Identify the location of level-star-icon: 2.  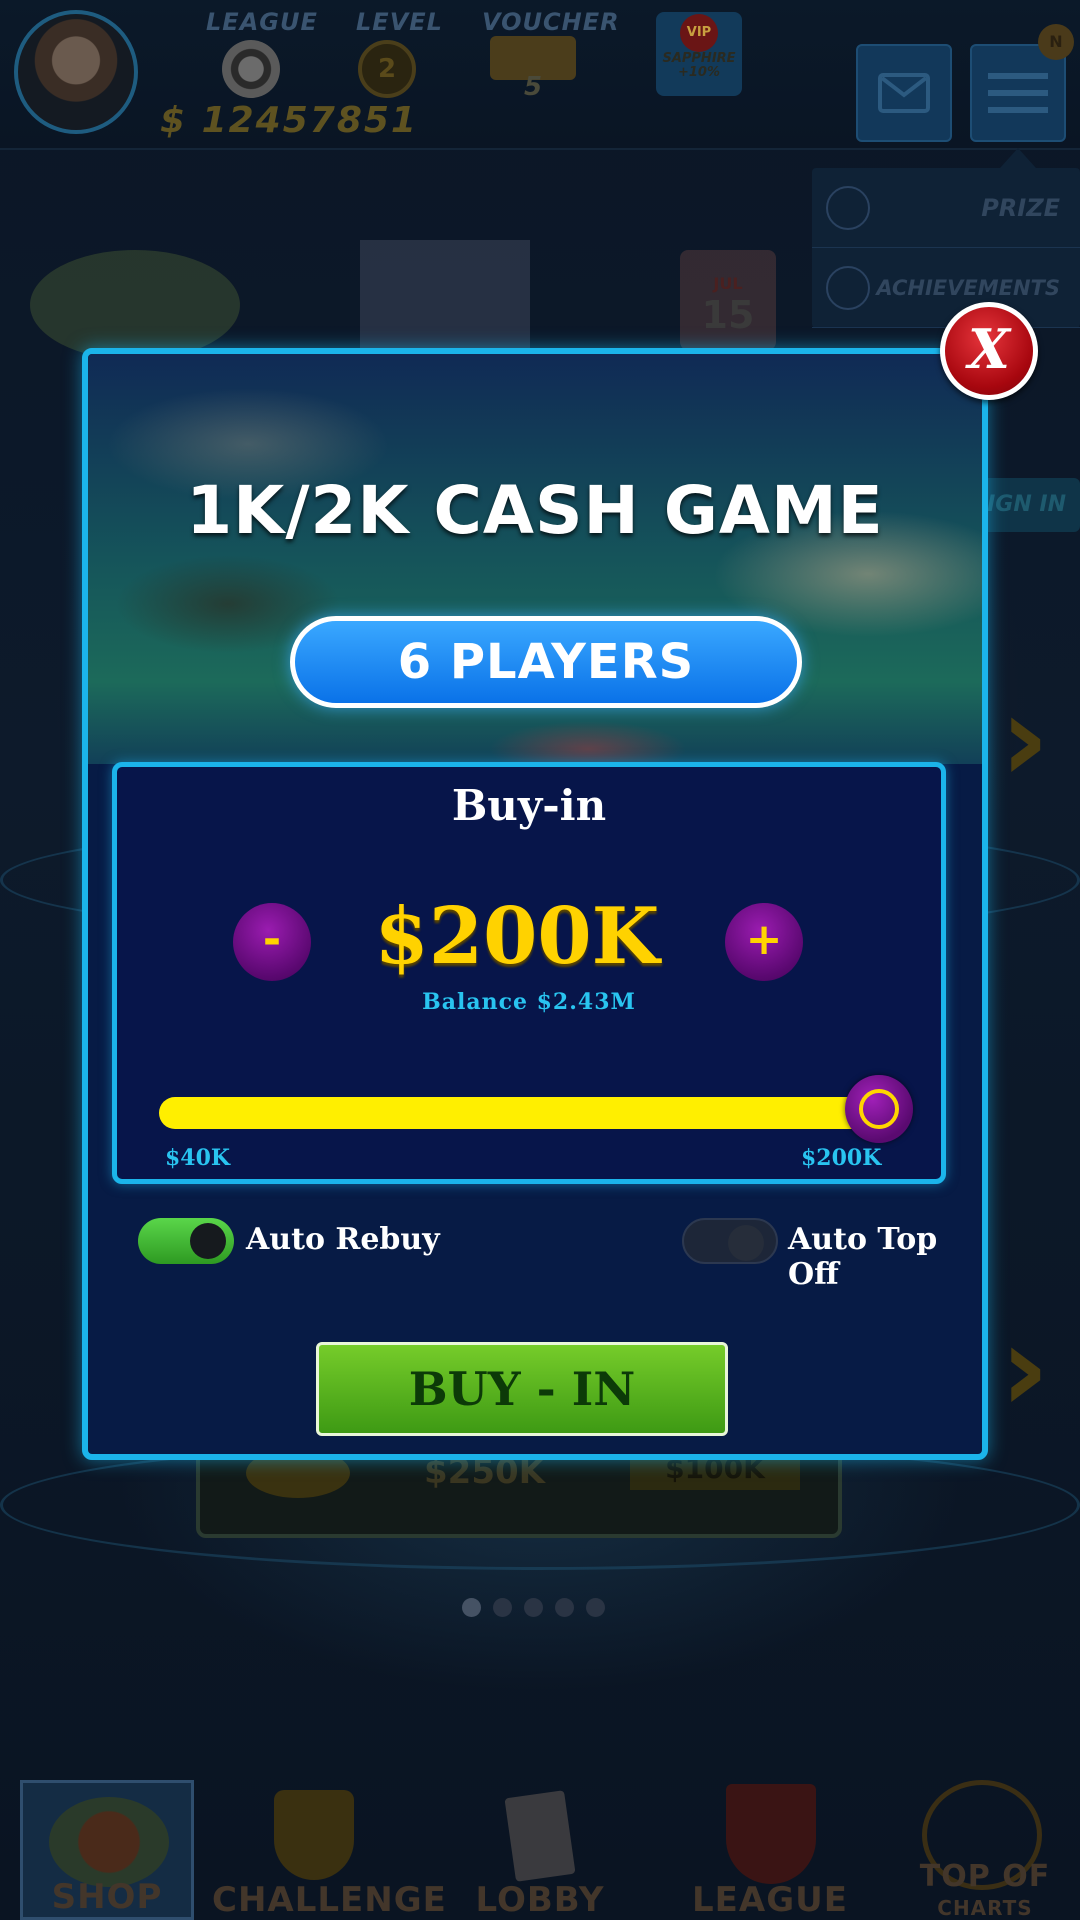
(387, 69).